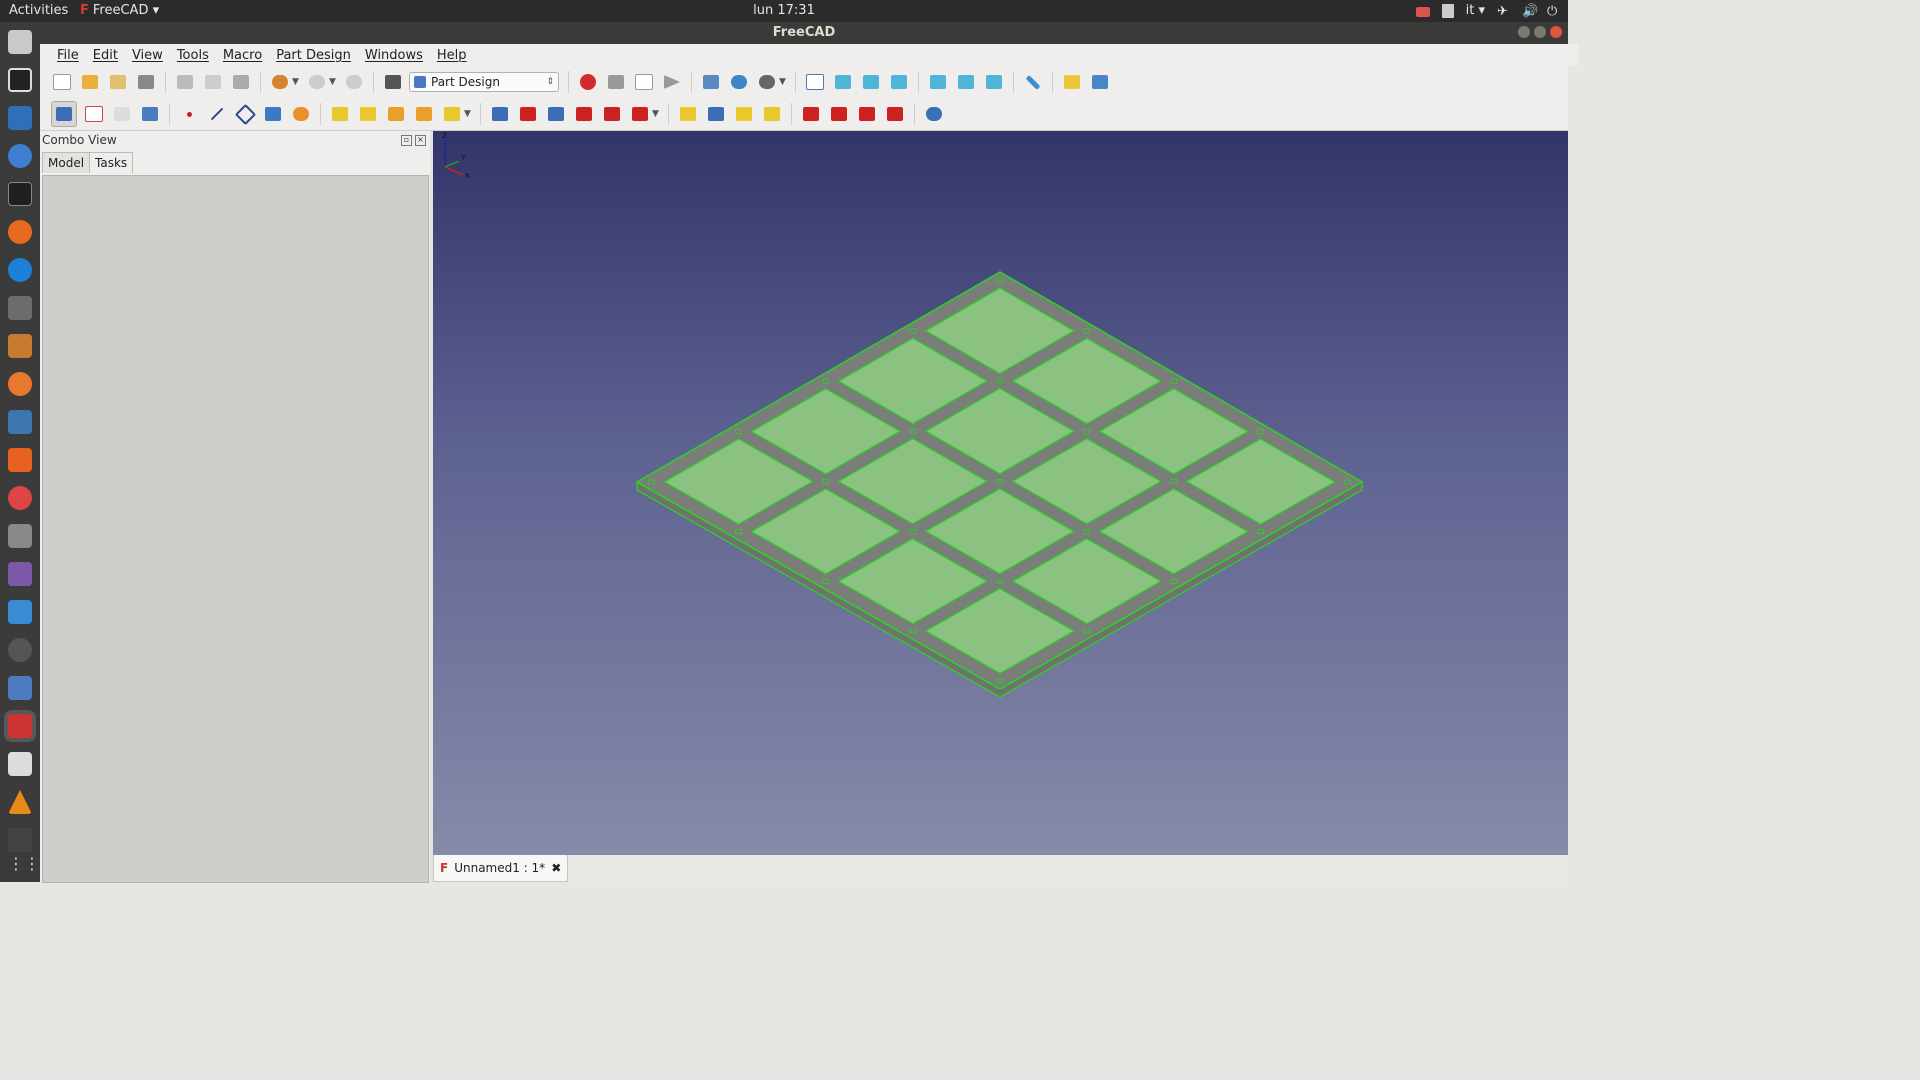  Describe the element at coordinates (273, 114) in the screenshot. I see `local-cs-icon` at that location.